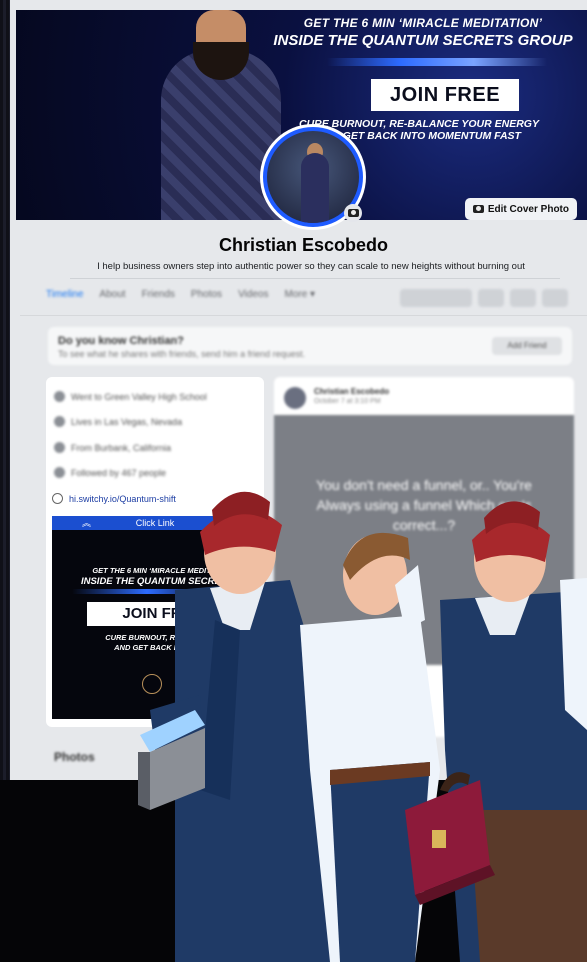 This screenshot has height=962, width=587. I want to click on view-as-button, so click(523, 298).